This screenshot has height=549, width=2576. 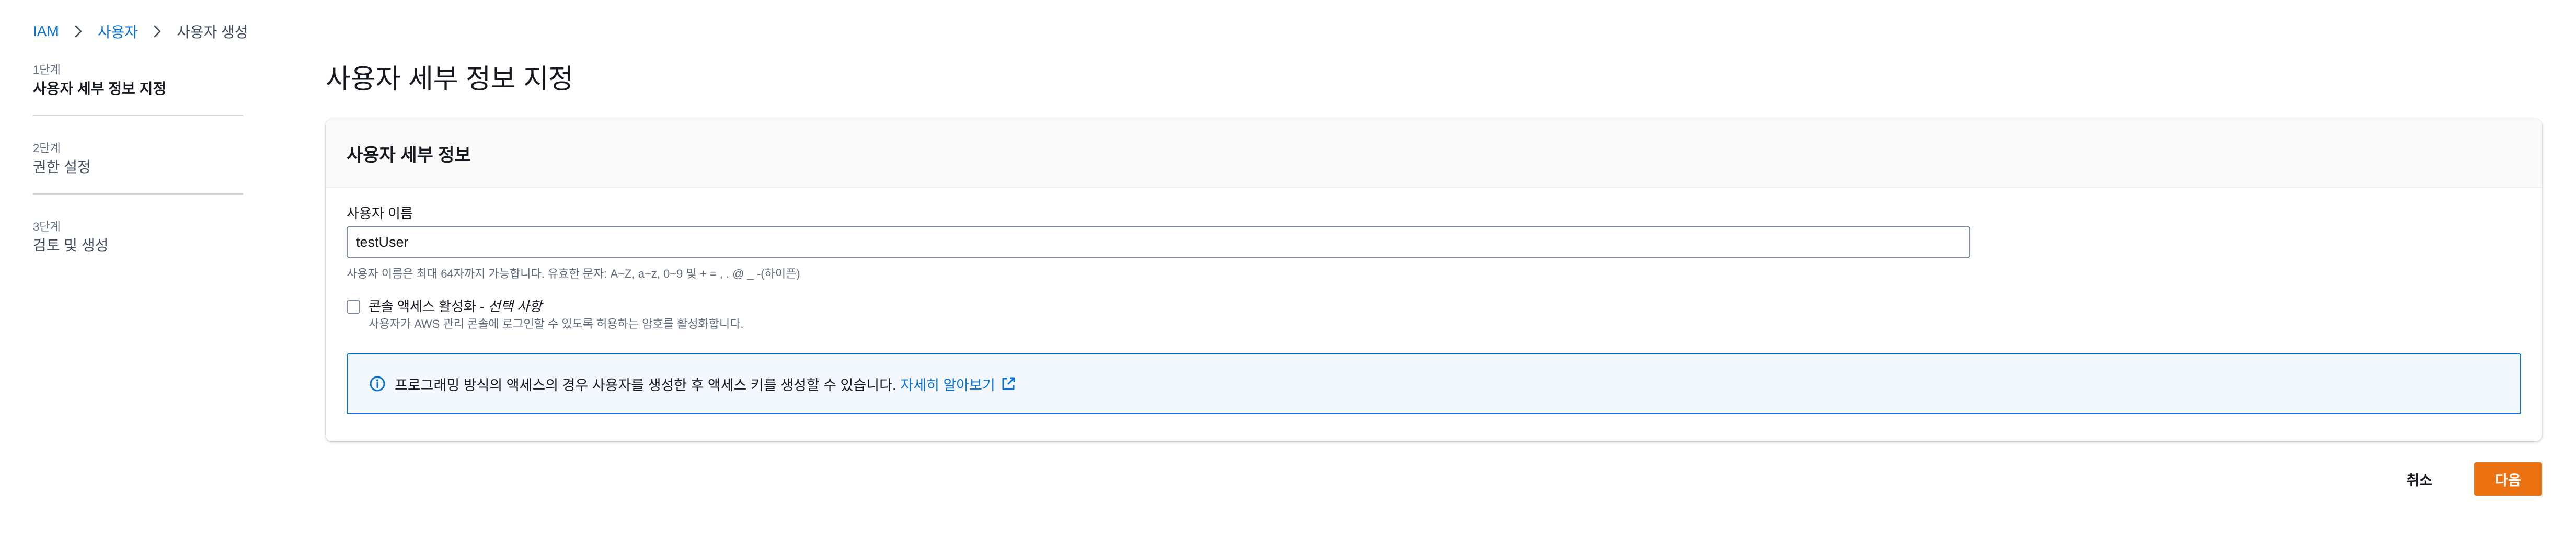 I want to click on step-title: 사용자 세부 정보 지정, so click(x=100, y=89).